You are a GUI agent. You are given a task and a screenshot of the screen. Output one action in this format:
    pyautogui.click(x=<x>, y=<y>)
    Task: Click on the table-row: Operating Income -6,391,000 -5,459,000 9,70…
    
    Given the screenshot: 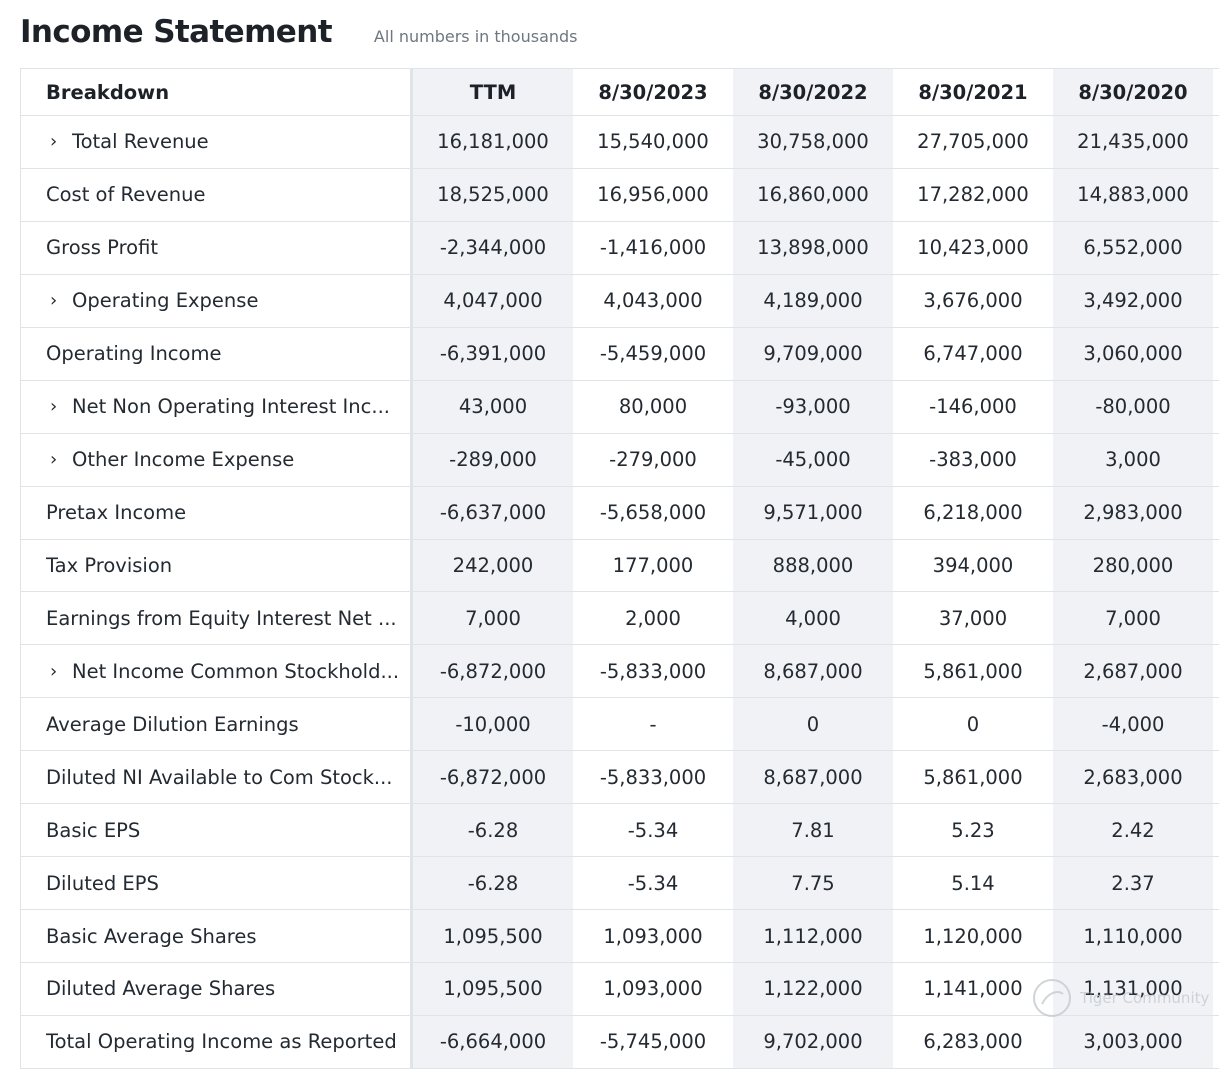 What is the action you would take?
    pyautogui.click(x=620, y=354)
    